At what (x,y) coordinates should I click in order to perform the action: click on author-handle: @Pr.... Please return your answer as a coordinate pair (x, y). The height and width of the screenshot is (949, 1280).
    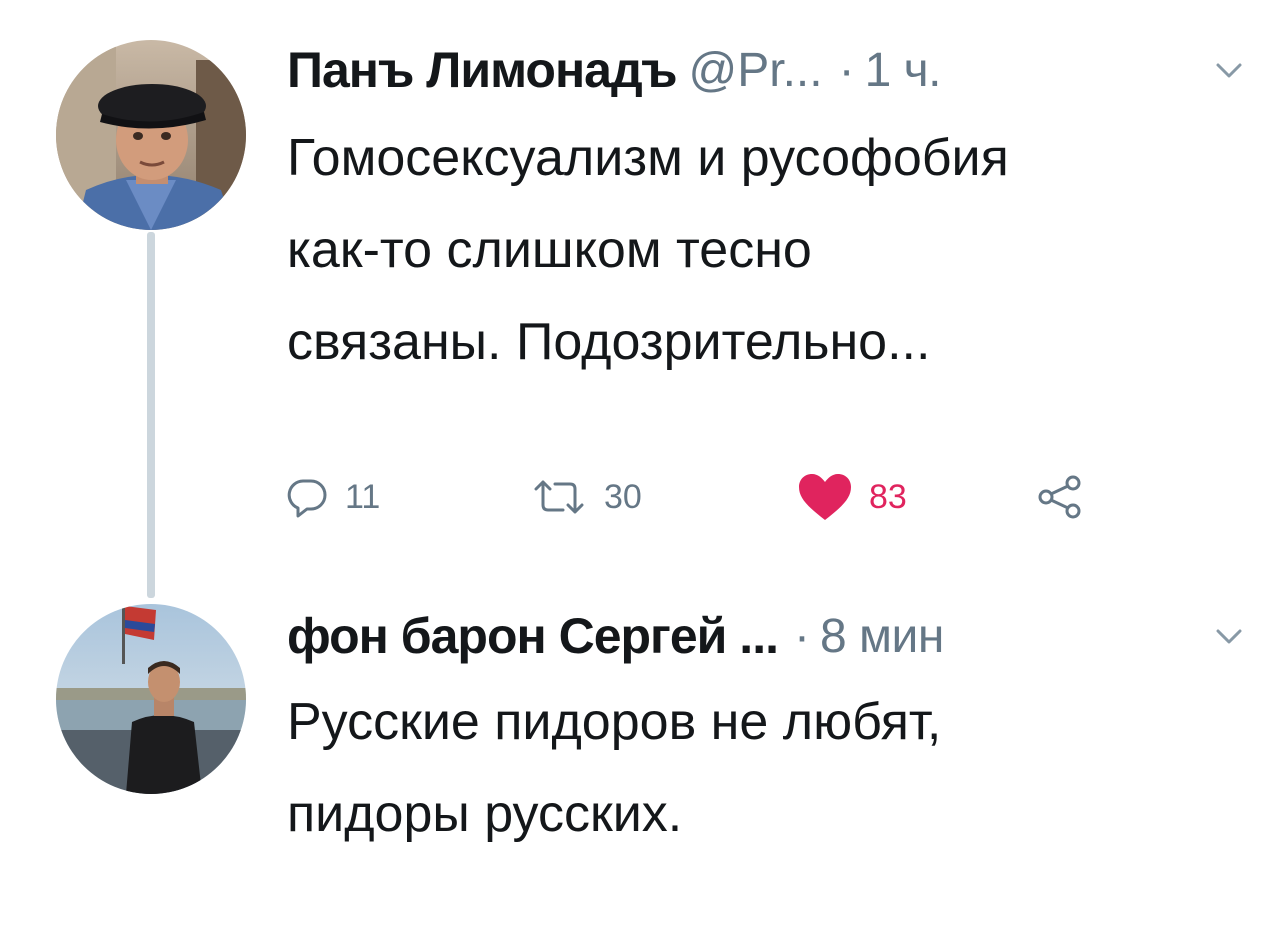
    Looking at the image, I should click on (756, 70).